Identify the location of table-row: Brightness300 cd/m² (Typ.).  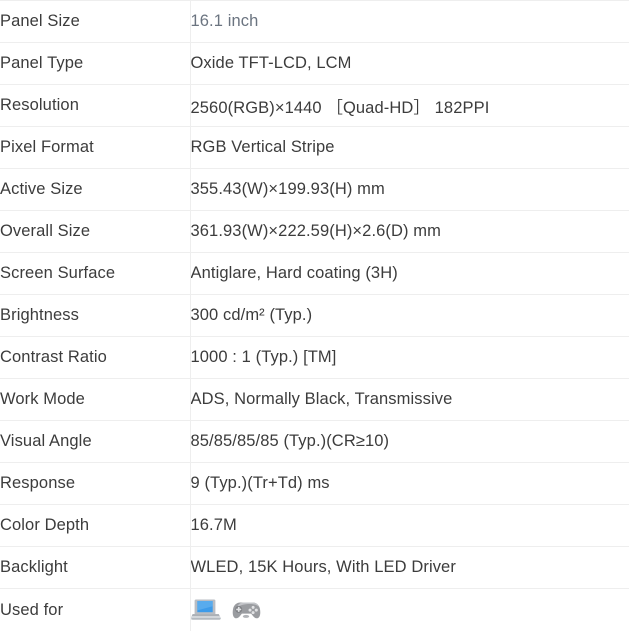
(314, 316).